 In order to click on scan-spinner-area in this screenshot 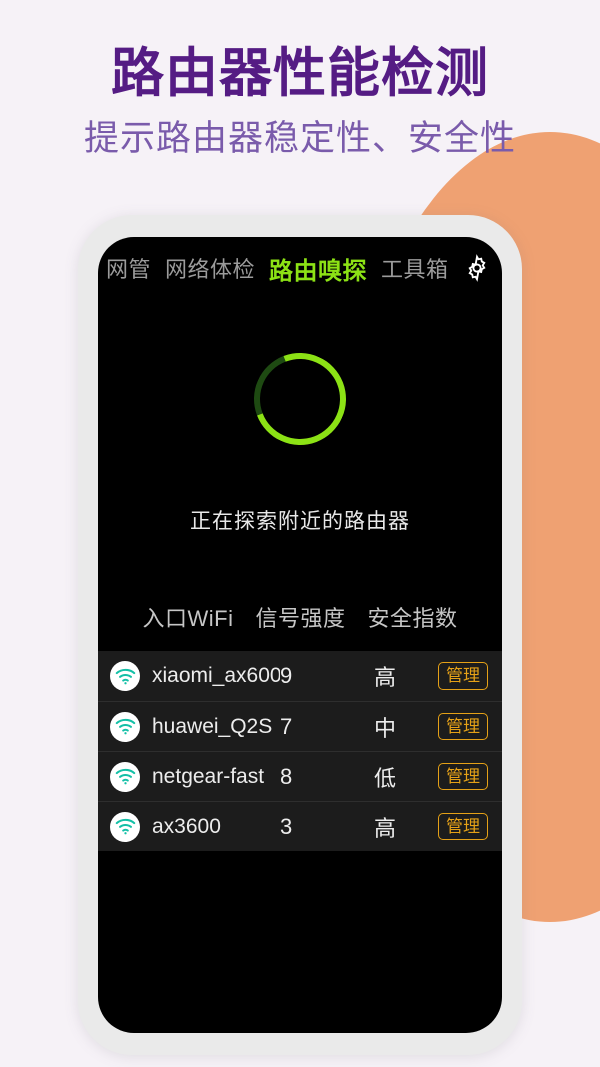, I will do `click(300, 399)`.